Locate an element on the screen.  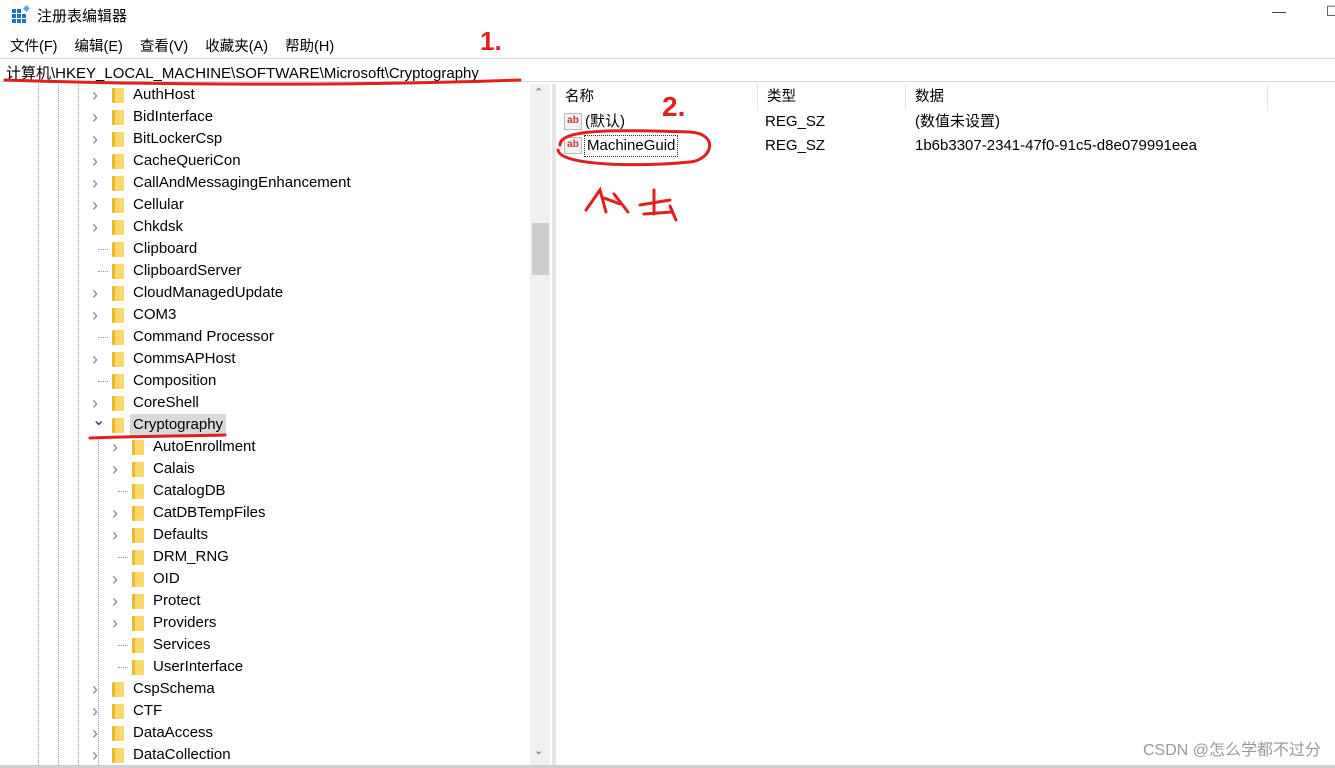
tree-item-label: Protect is located at coordinates (177, 600).